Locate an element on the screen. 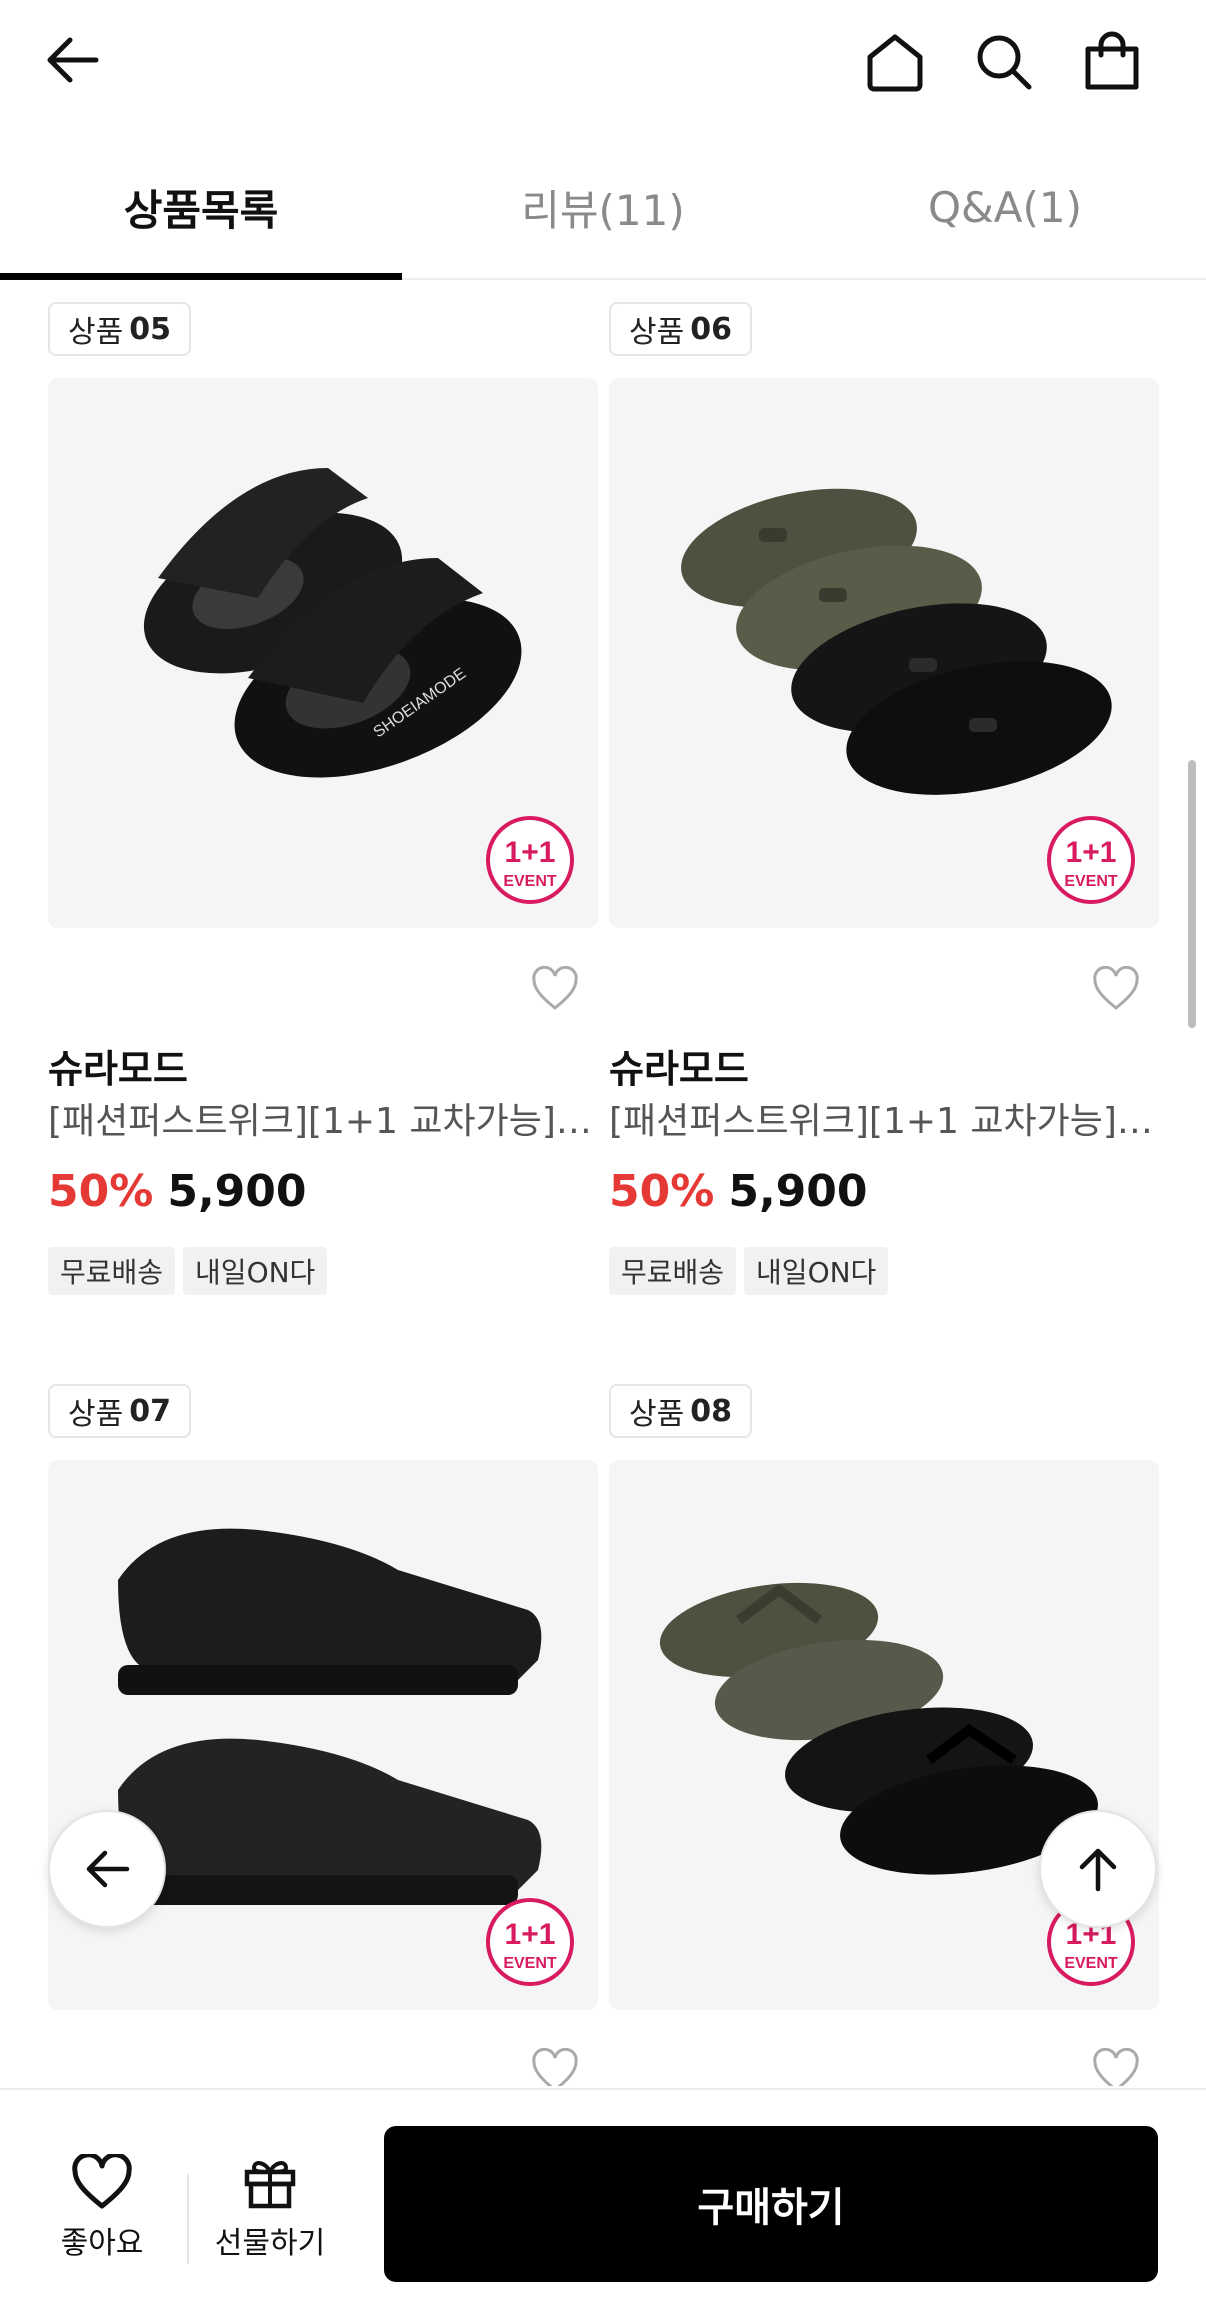  bottom-action-bar: 좋아요 선물하기 구매하기 is located at coordinates (603, 2193).